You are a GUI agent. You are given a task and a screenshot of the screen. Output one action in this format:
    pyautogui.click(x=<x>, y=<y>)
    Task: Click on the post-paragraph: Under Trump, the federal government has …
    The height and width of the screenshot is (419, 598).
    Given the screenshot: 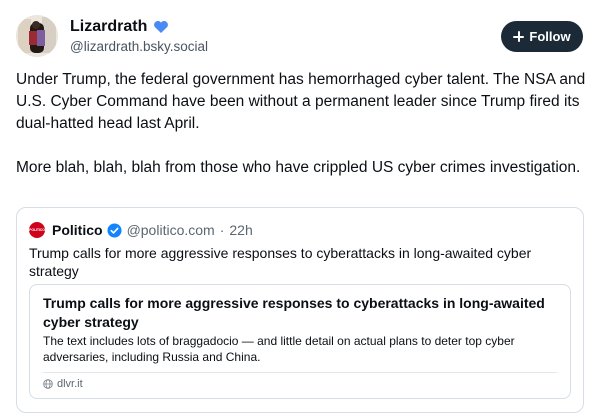 What is the action you would take?
    pyautogui.click(x=301, y=101)
    